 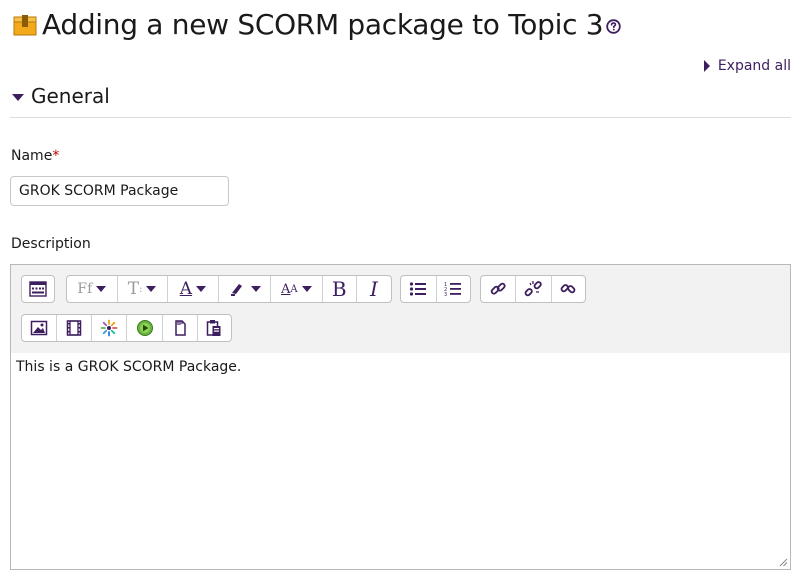 I want to click on copy-icon, so click(x=180, y=328).